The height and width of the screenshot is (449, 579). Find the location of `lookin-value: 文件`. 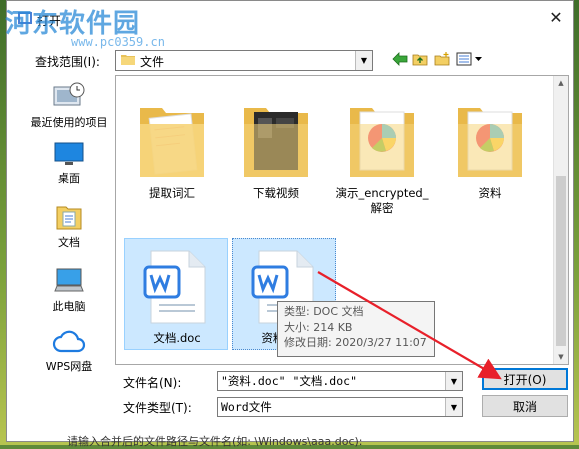

lookin-value: 文件 is located at coordinates (152, 62).